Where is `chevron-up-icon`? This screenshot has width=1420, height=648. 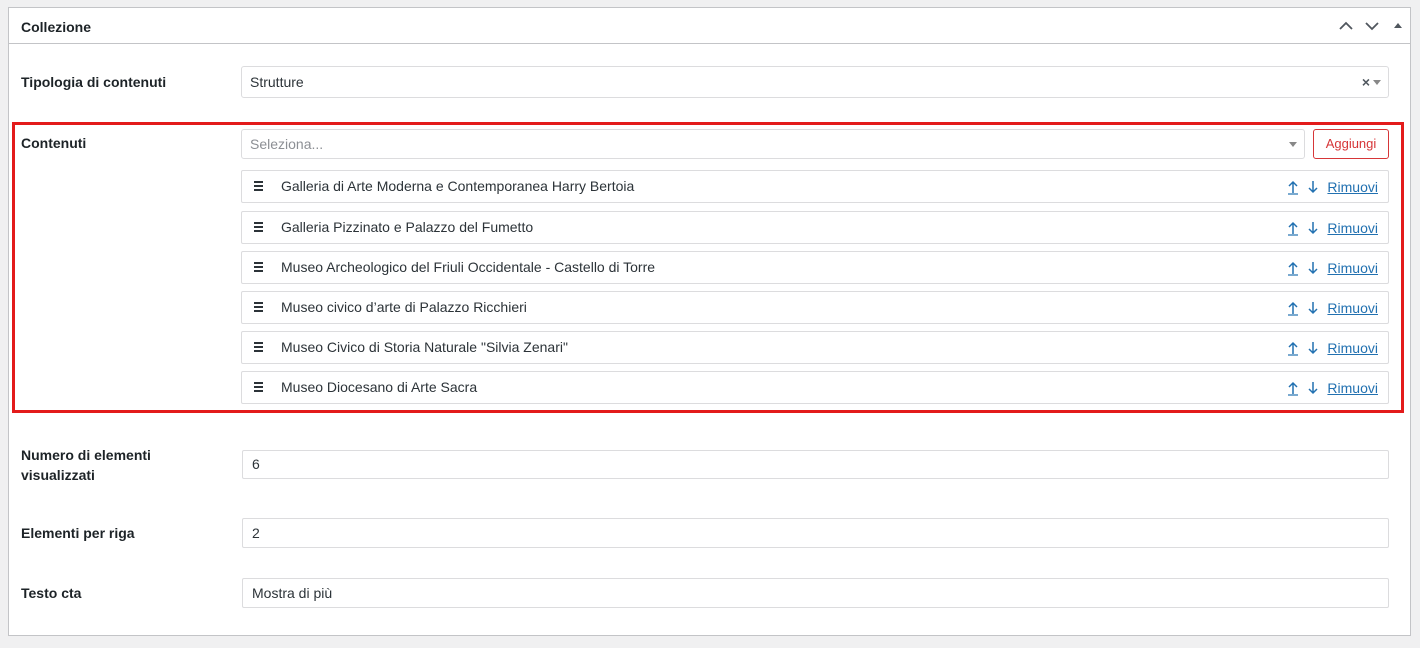 chevron-up-icon is located at coordinates (1346, 26).